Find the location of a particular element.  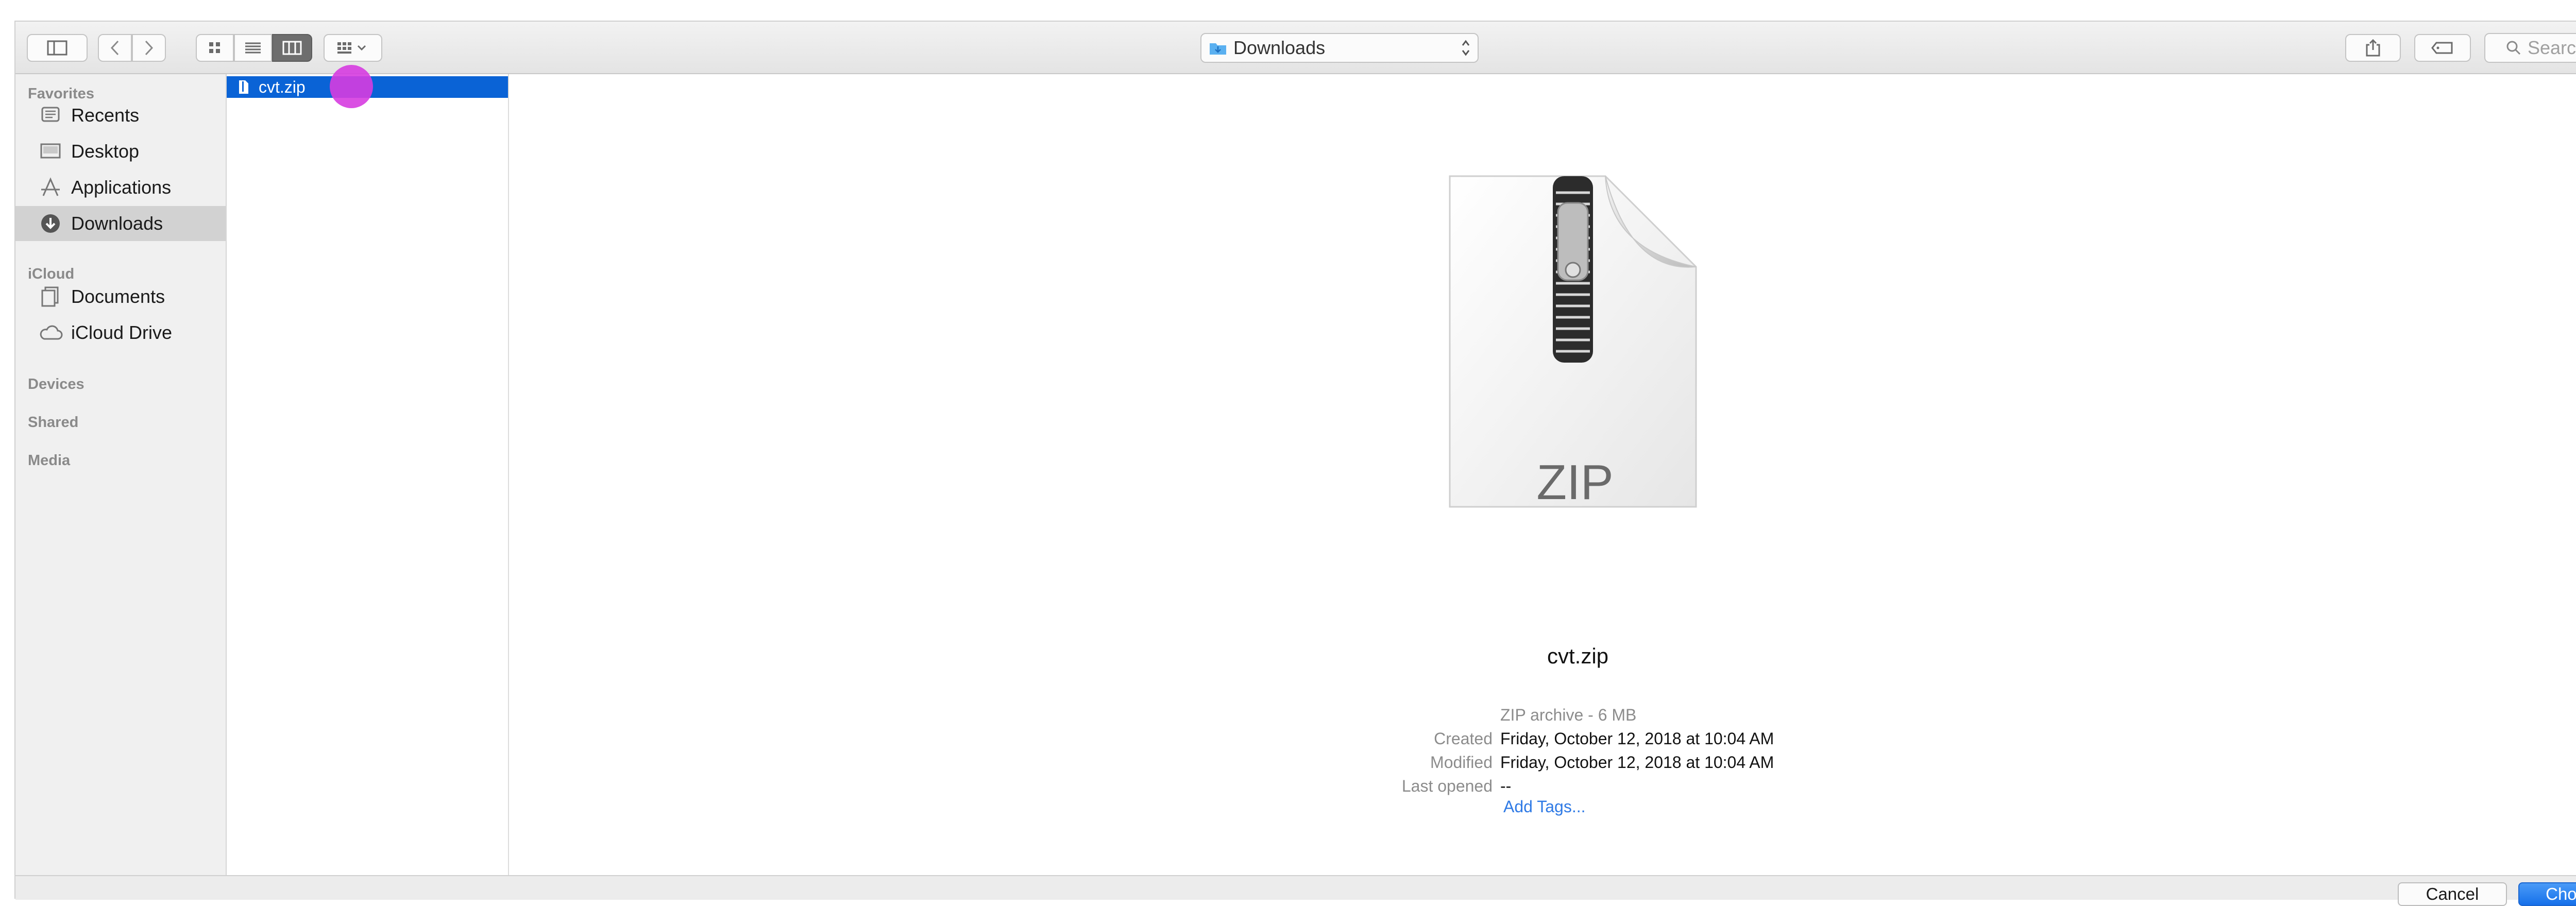

cloud-icon is located at coordinates (51, 332).